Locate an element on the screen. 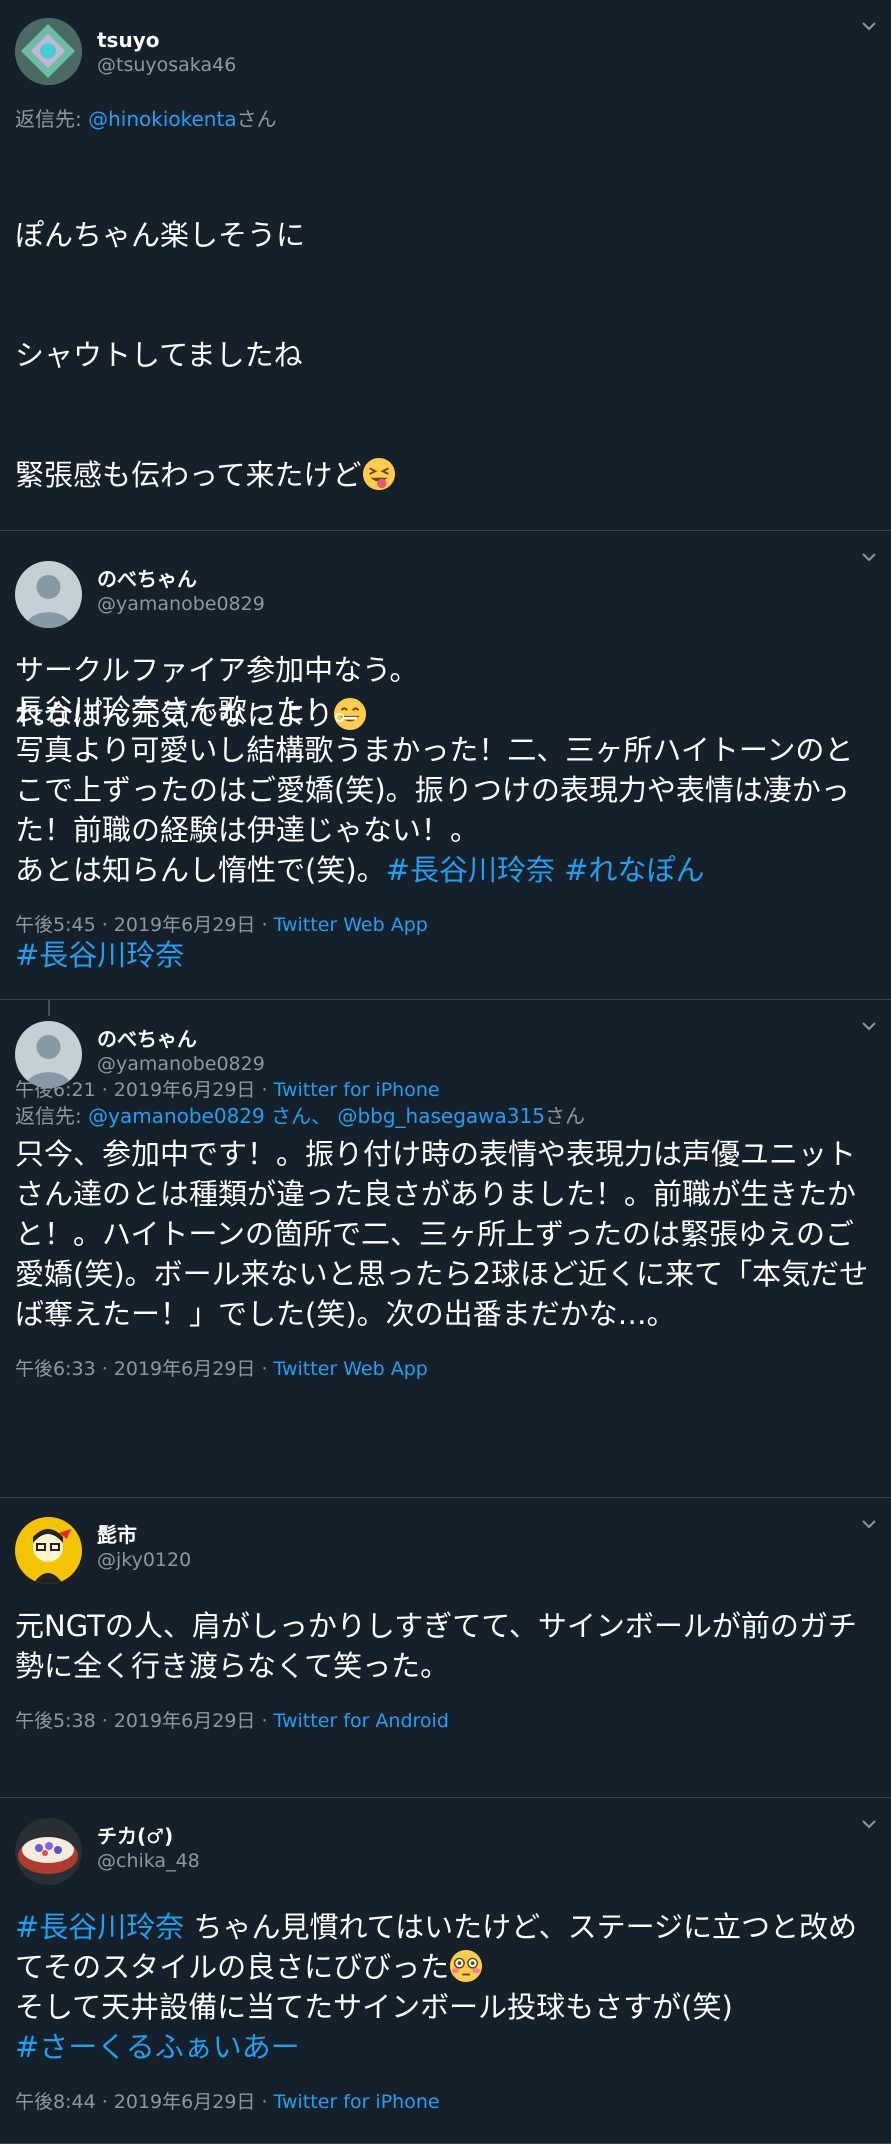  reply-separator: さん、 is located at coordinates (301, 1116).